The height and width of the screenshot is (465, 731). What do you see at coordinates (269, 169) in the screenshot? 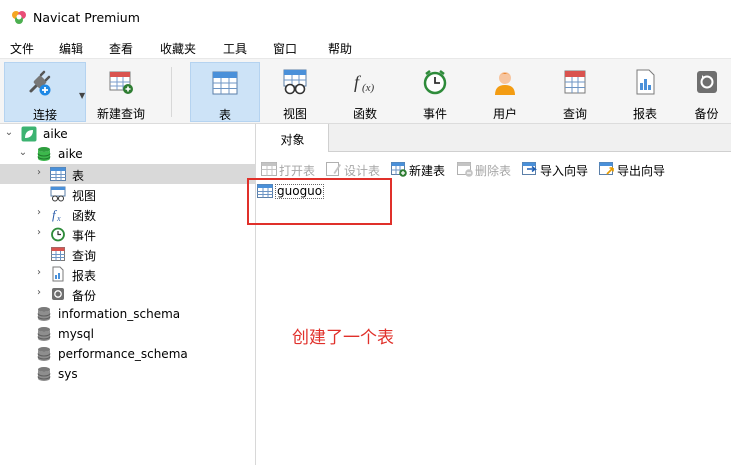
I see `open-table-icon` at bounding box center [269, 169].